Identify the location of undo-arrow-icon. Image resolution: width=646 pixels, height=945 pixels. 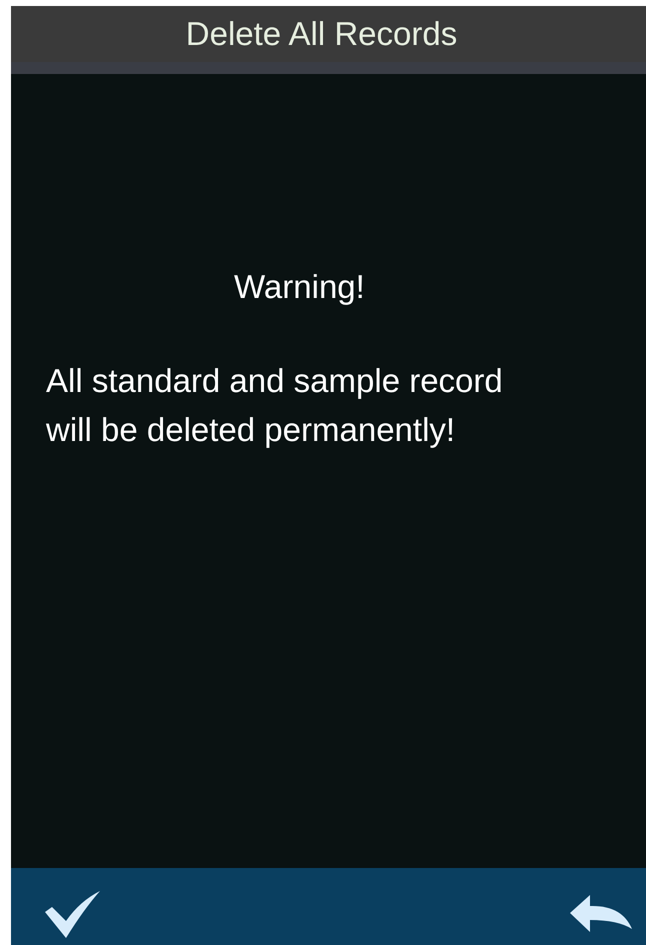
(601, 913).